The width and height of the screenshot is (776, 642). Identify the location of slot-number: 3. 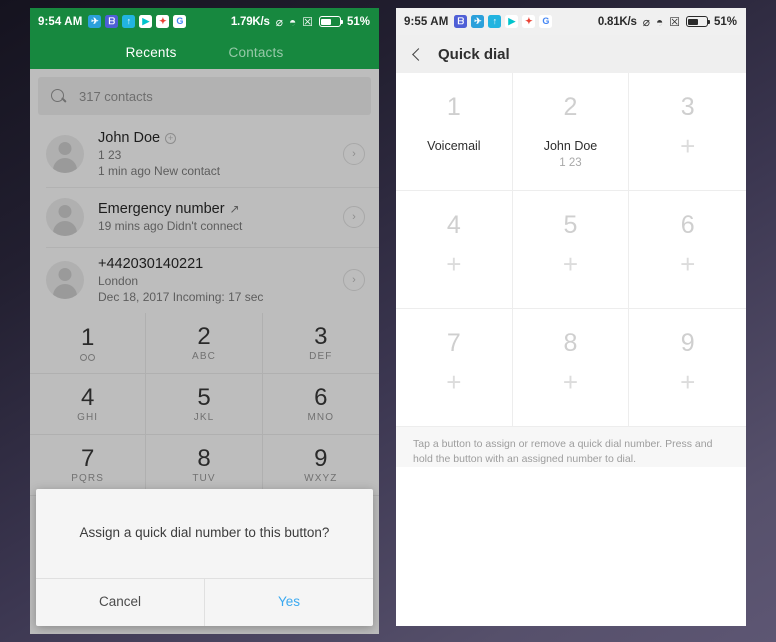
(687, 107).